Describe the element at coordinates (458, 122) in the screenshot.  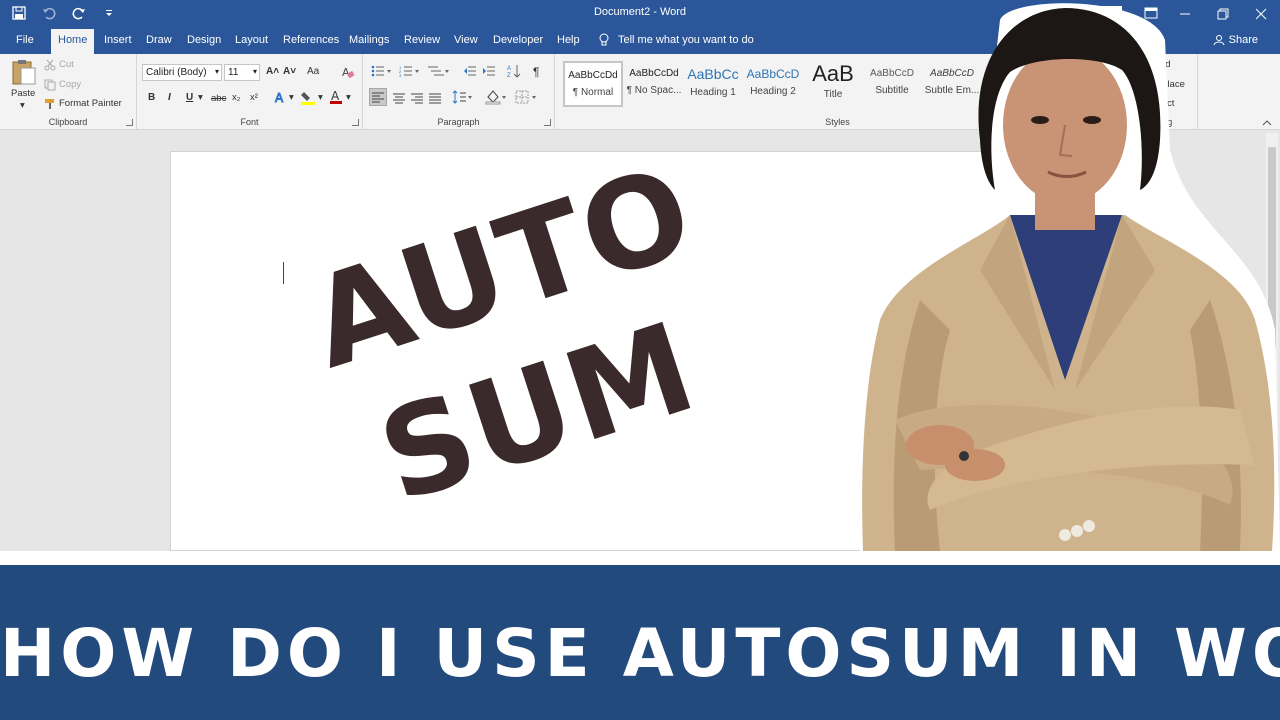
I see `paragraph-group-label: Paragraph` at that location.